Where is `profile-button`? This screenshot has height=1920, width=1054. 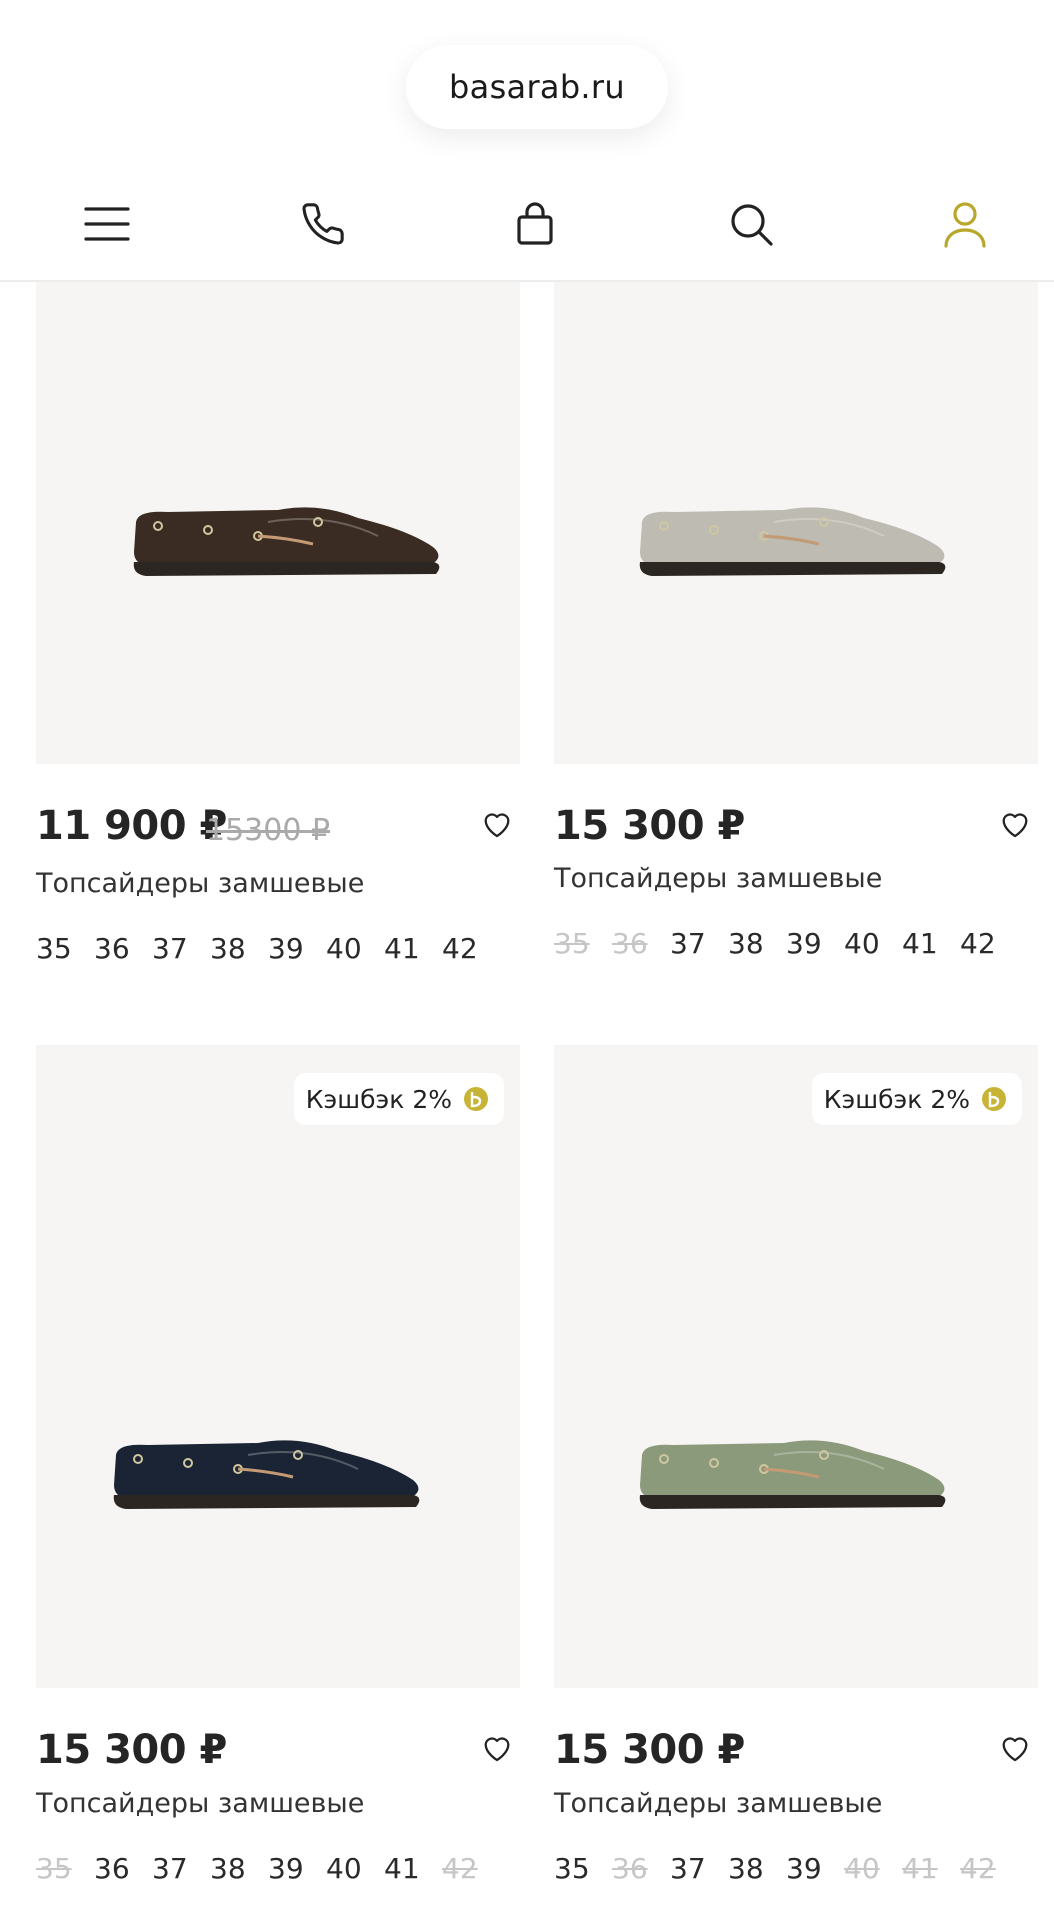
profile-button is located at coordinates (965, 224).